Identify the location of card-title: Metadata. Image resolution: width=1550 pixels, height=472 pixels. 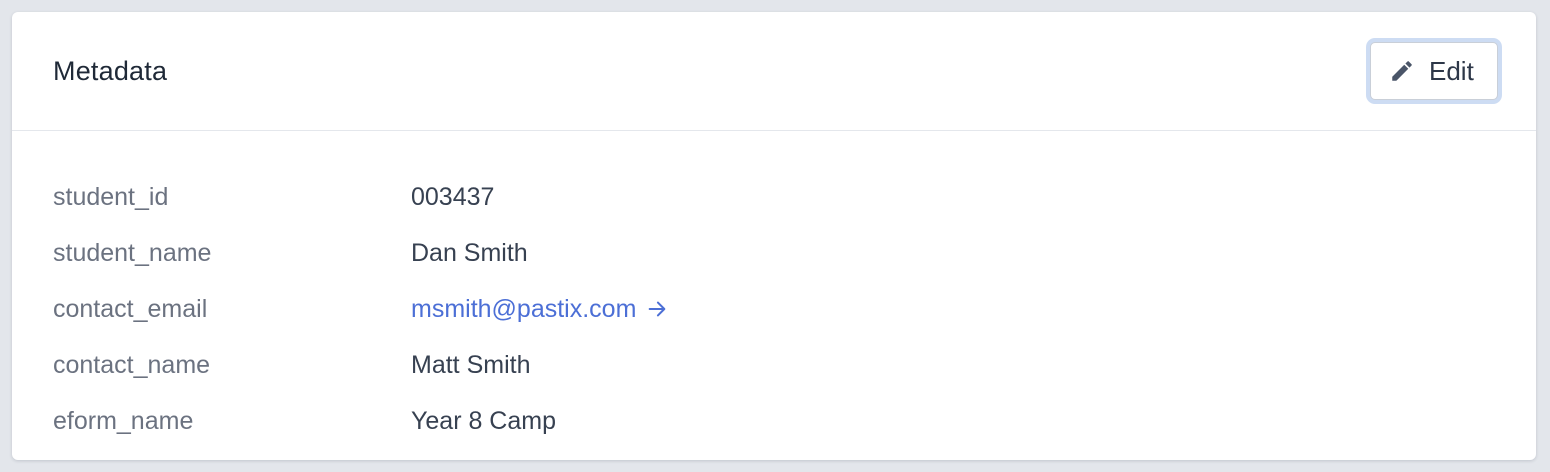
(110, 70).